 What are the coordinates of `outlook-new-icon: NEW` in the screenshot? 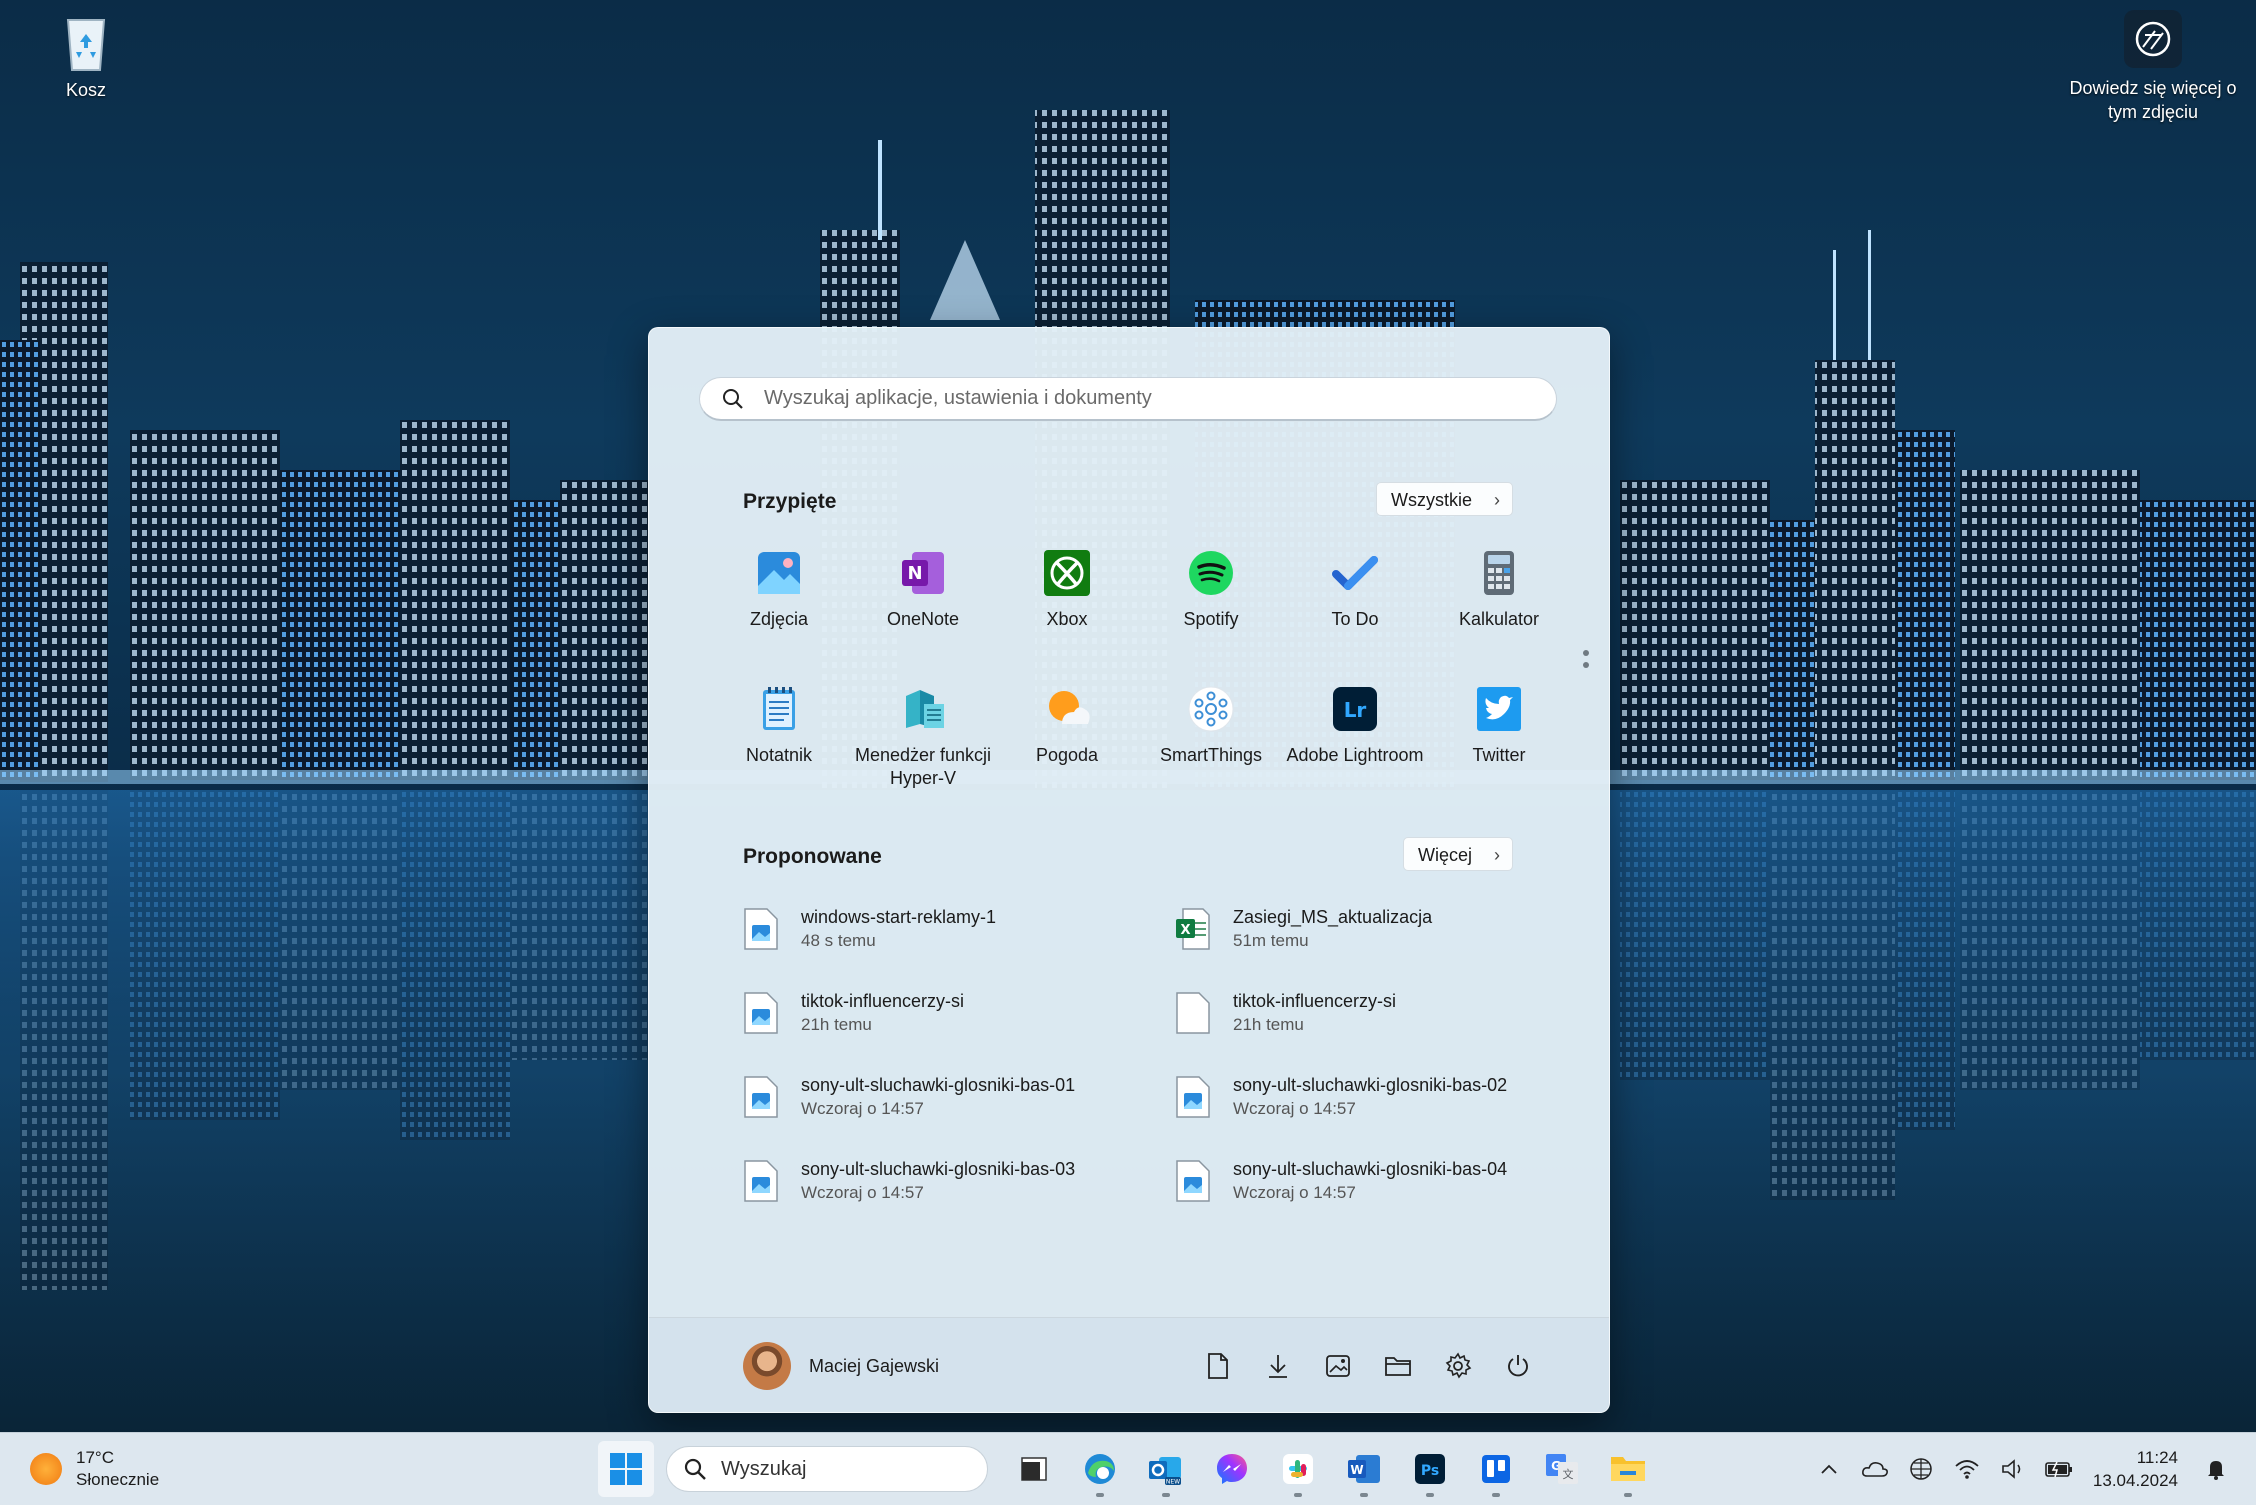 It's located at (1166, 1469).